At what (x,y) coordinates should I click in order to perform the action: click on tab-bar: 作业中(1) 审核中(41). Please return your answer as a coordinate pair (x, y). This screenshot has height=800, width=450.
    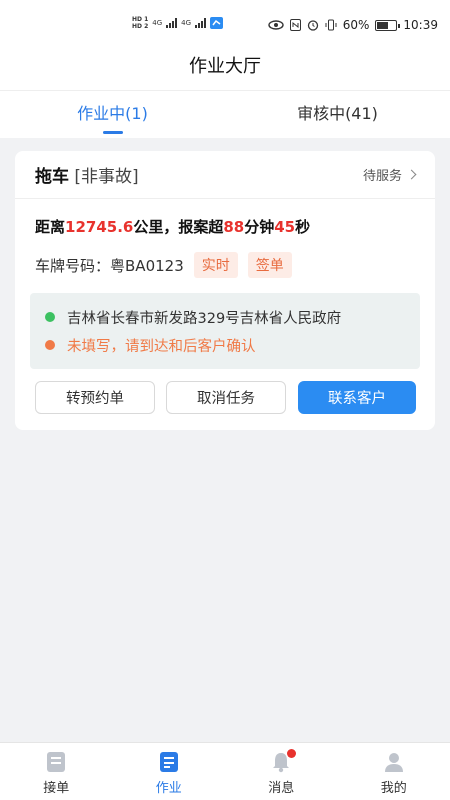
    Looking at the image, I should click on (225, 114).